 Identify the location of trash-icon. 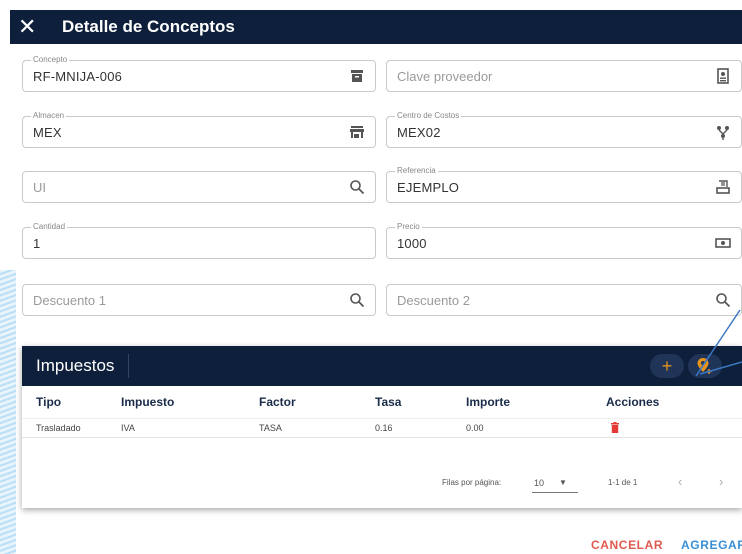
(615, 428).